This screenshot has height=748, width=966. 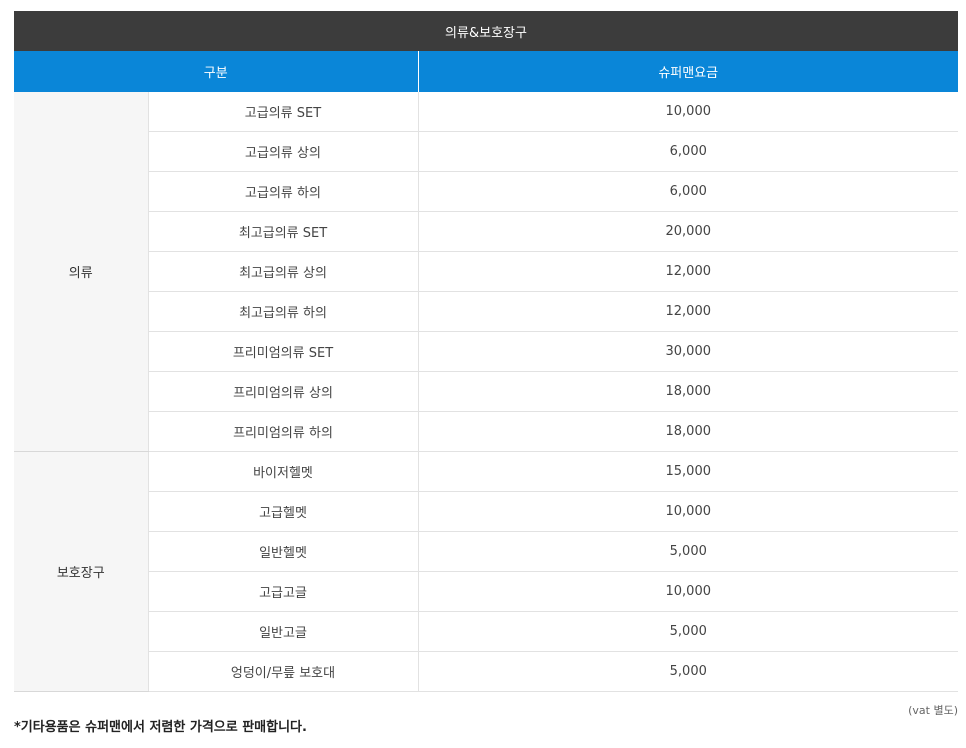 I want to click on item-name: 고급의류 상의, so click(x=283, y=151).